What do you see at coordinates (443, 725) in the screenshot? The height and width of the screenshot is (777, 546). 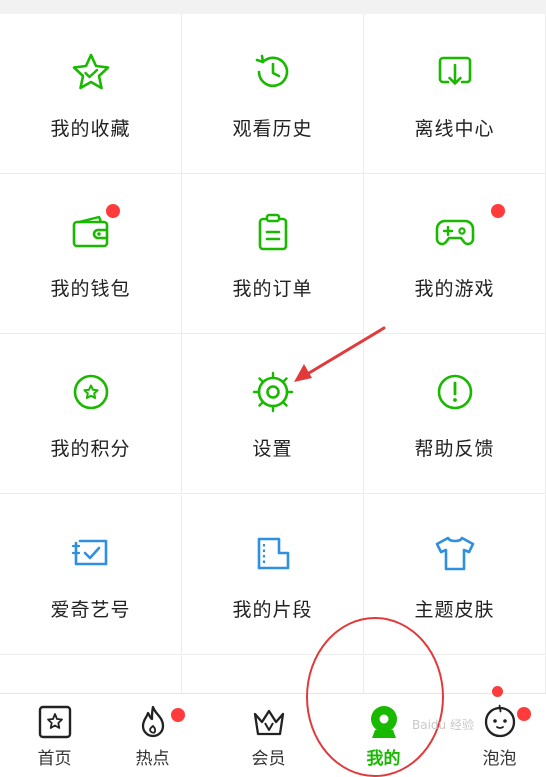 I see `watermark: Baidu 经验` at bounding box center [443, 725].